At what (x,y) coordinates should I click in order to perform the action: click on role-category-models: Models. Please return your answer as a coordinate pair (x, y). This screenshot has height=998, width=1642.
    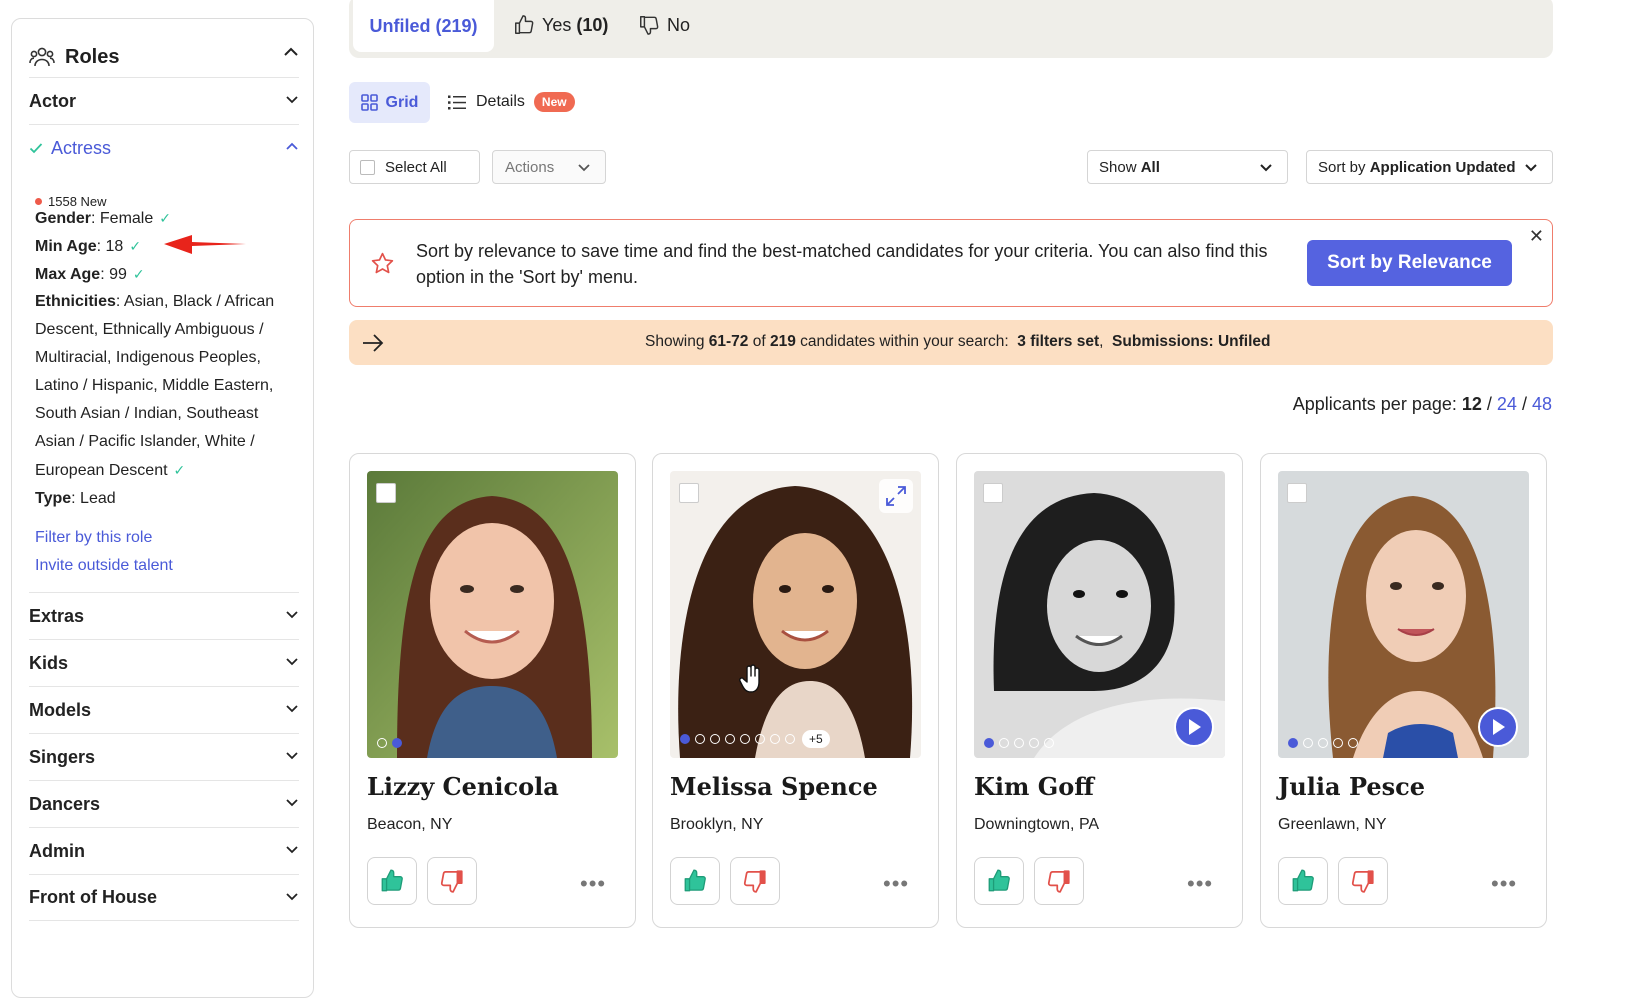
    Looking at the image, I should click on (164, 709).